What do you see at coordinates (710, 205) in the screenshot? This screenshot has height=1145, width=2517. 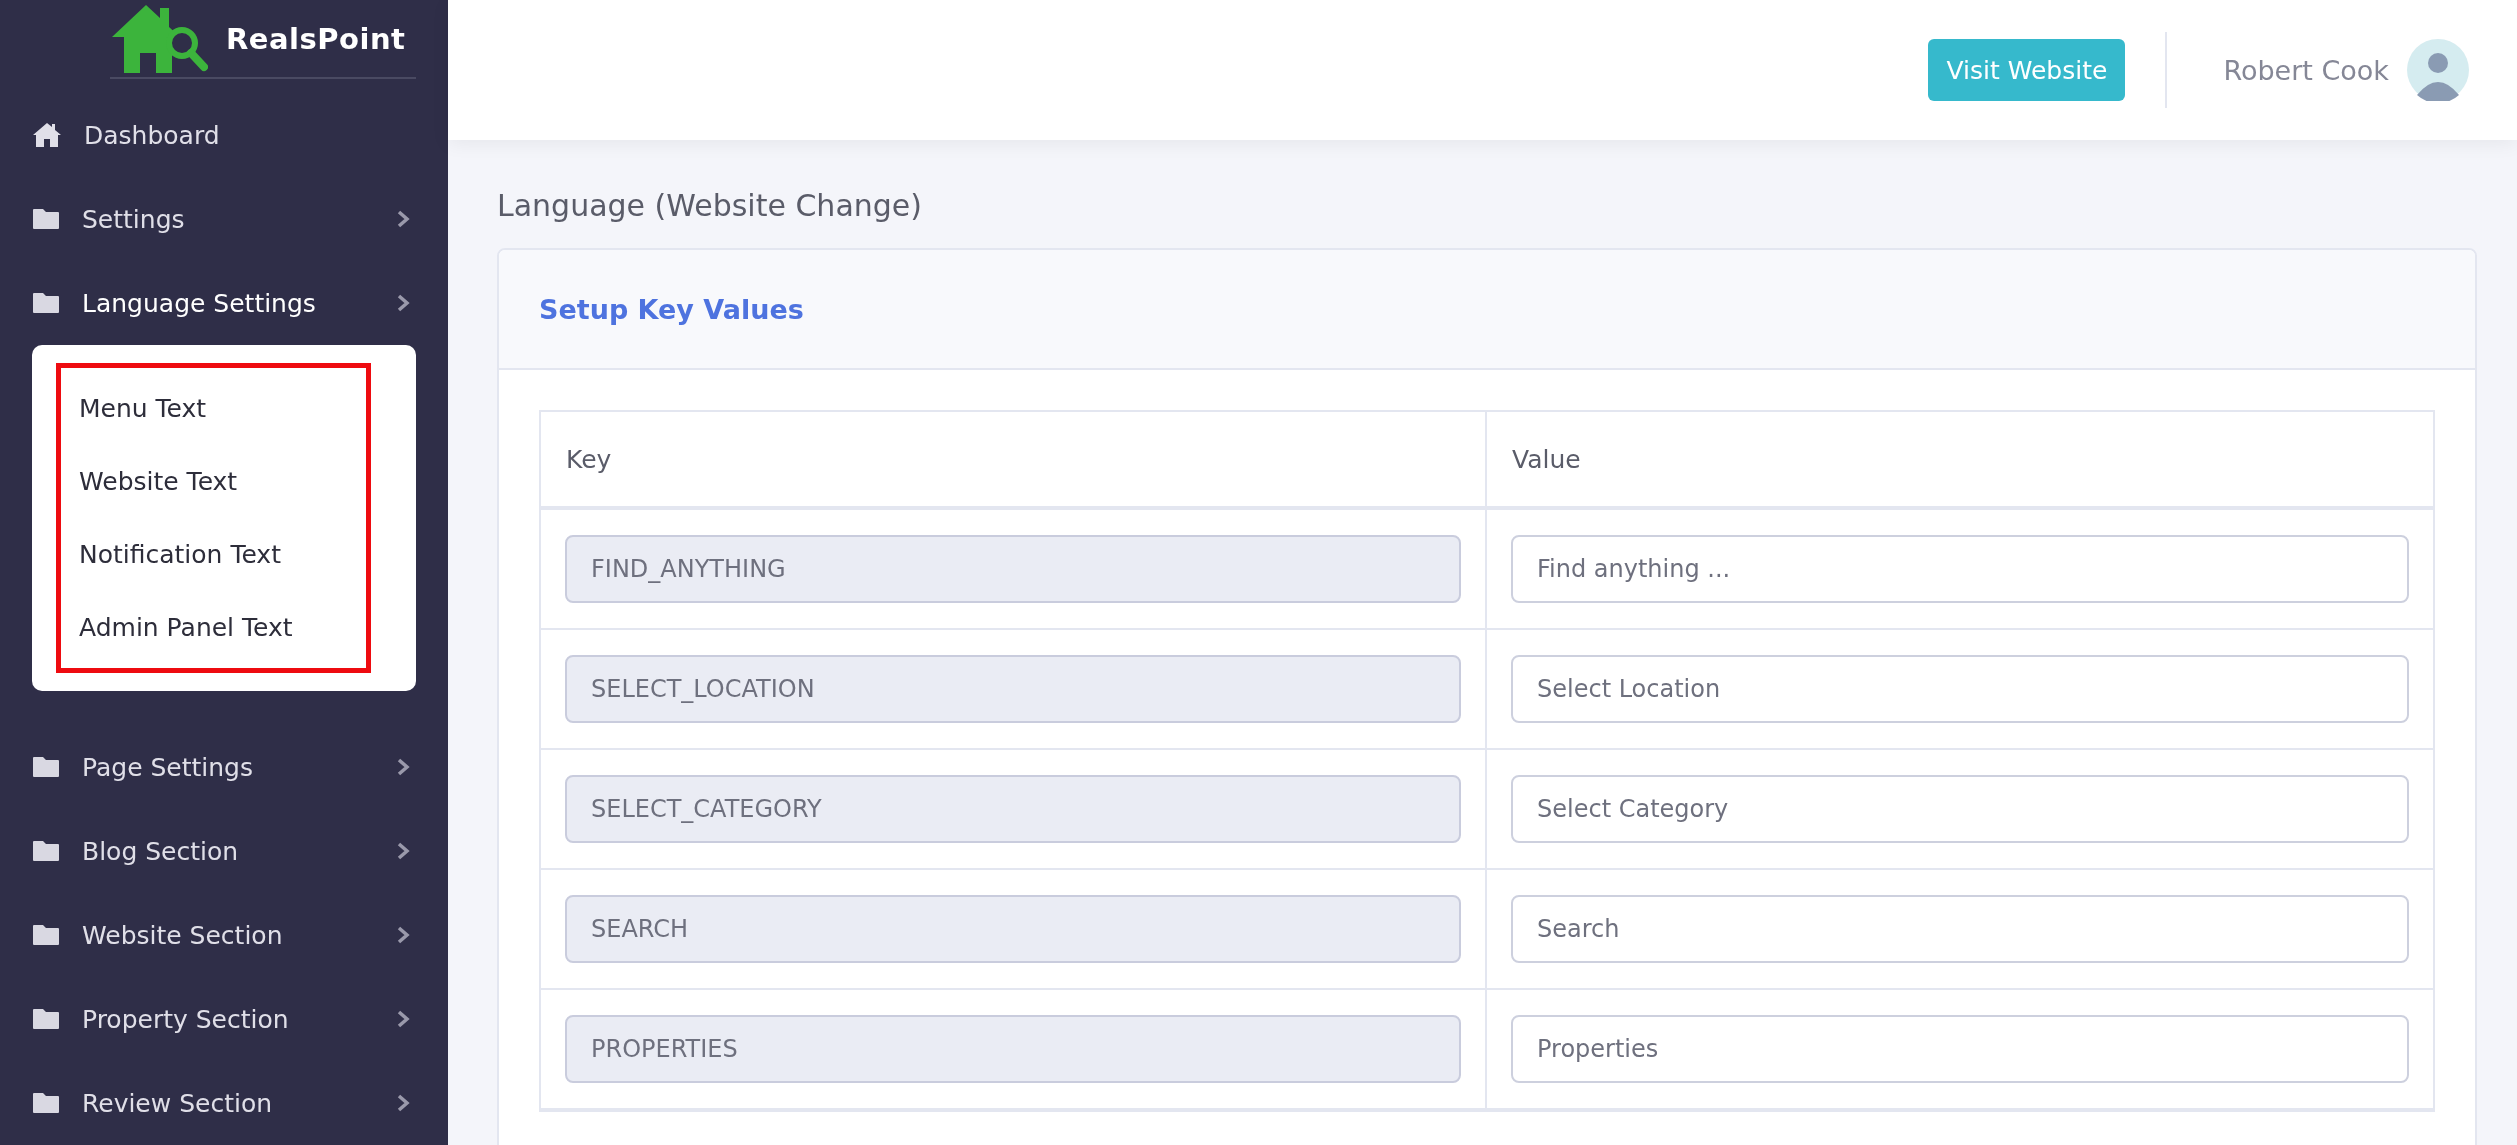 I see `page-title: Language (Website Change)` at bounding box center [710, 205].